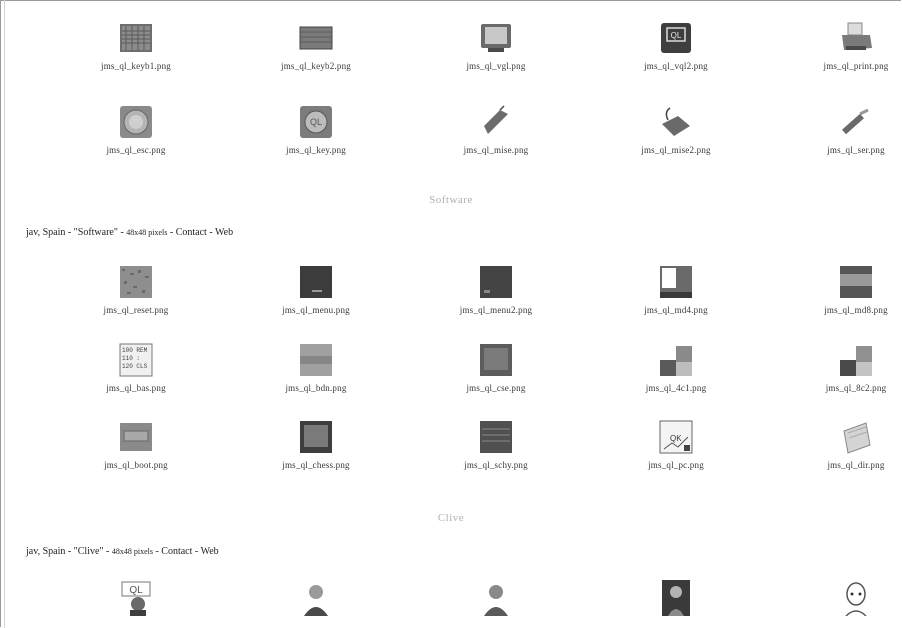 The width and height of the screenshot is (902, 628). I want to click on monitor-icon, so click(496, 38).